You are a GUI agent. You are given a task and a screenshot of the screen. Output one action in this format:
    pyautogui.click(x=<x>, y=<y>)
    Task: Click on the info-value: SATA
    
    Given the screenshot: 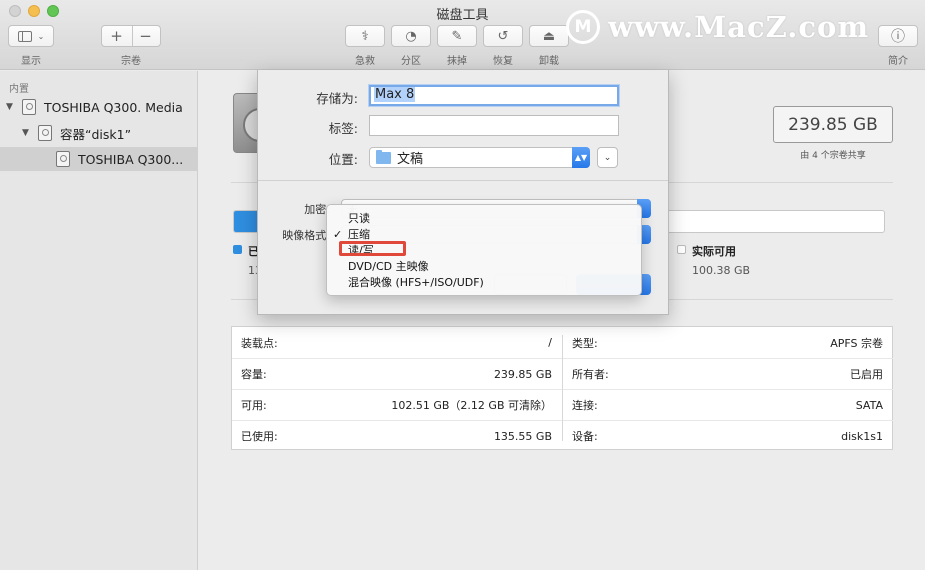 What is the action you would take?
    pyautogui.click(x=869, y=405)
    